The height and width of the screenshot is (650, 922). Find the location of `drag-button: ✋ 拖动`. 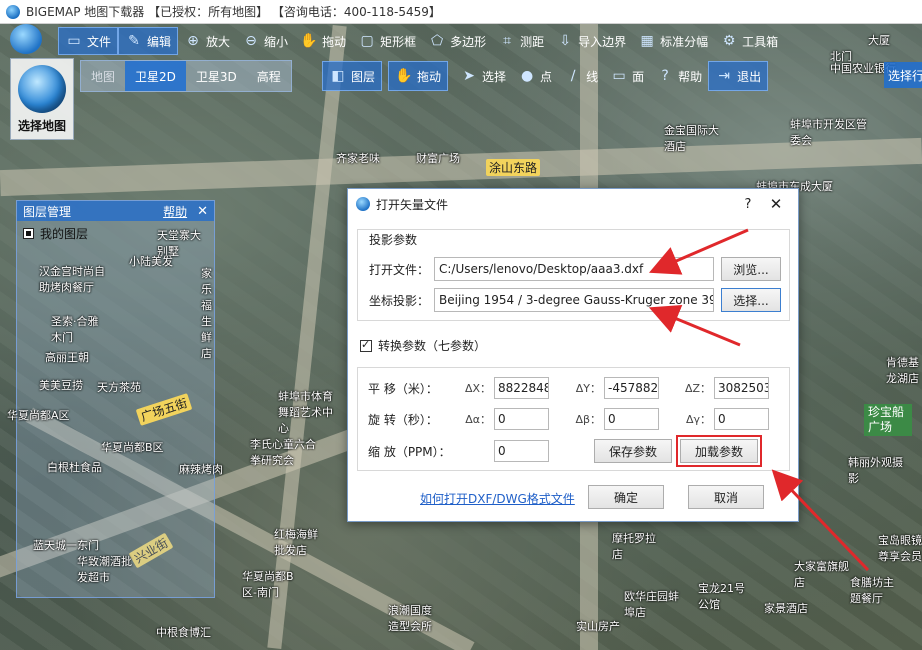

drag-button: ✋ 拖动 is located at coordinates (418, 76).